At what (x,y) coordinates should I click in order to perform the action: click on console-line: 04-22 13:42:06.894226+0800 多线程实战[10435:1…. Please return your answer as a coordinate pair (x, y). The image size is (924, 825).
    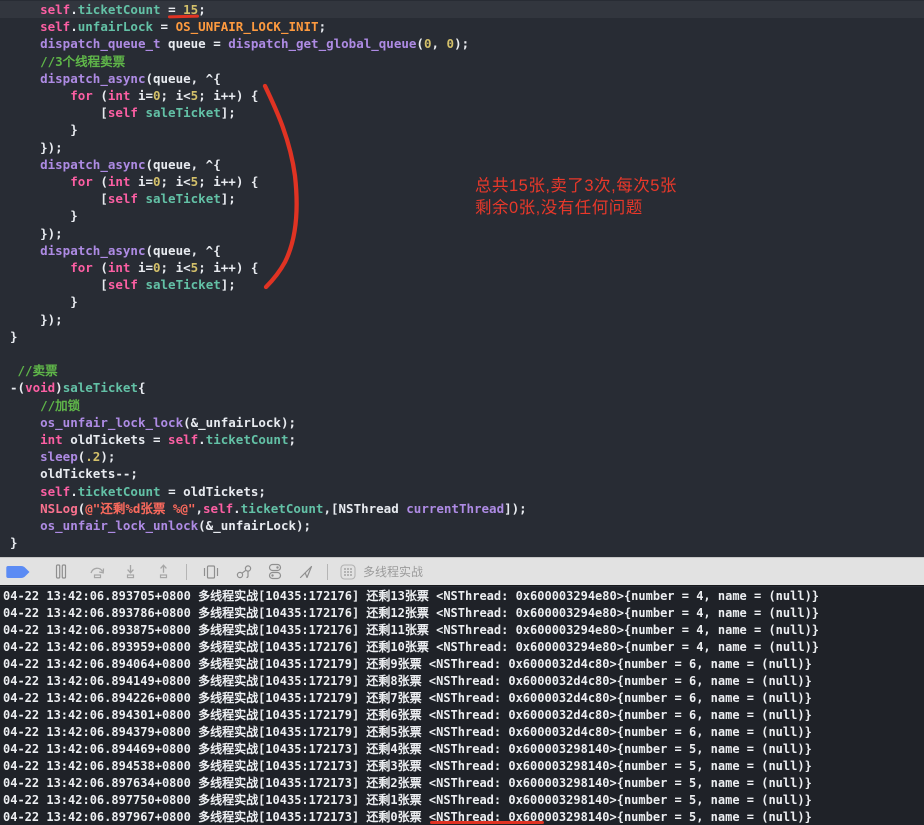
    Looking at the image, I should click on (407, 698).